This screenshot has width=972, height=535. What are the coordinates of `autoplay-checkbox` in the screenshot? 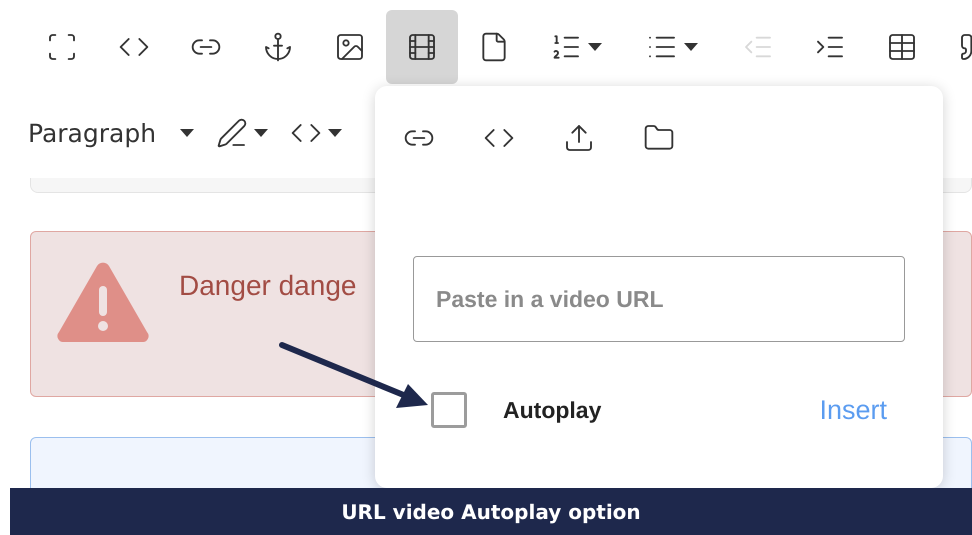 It's located at (449, 410).